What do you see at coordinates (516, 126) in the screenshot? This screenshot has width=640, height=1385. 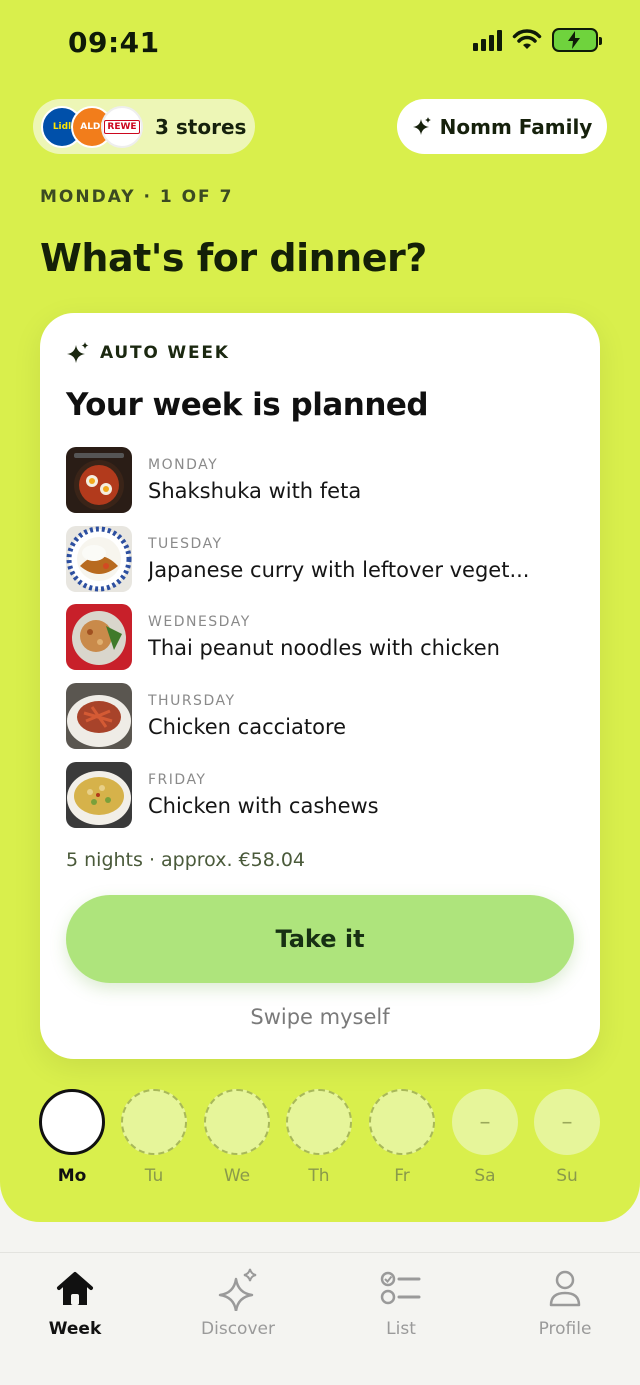 I see `family-label: Nomm Family` at bounding box center [516, 126].